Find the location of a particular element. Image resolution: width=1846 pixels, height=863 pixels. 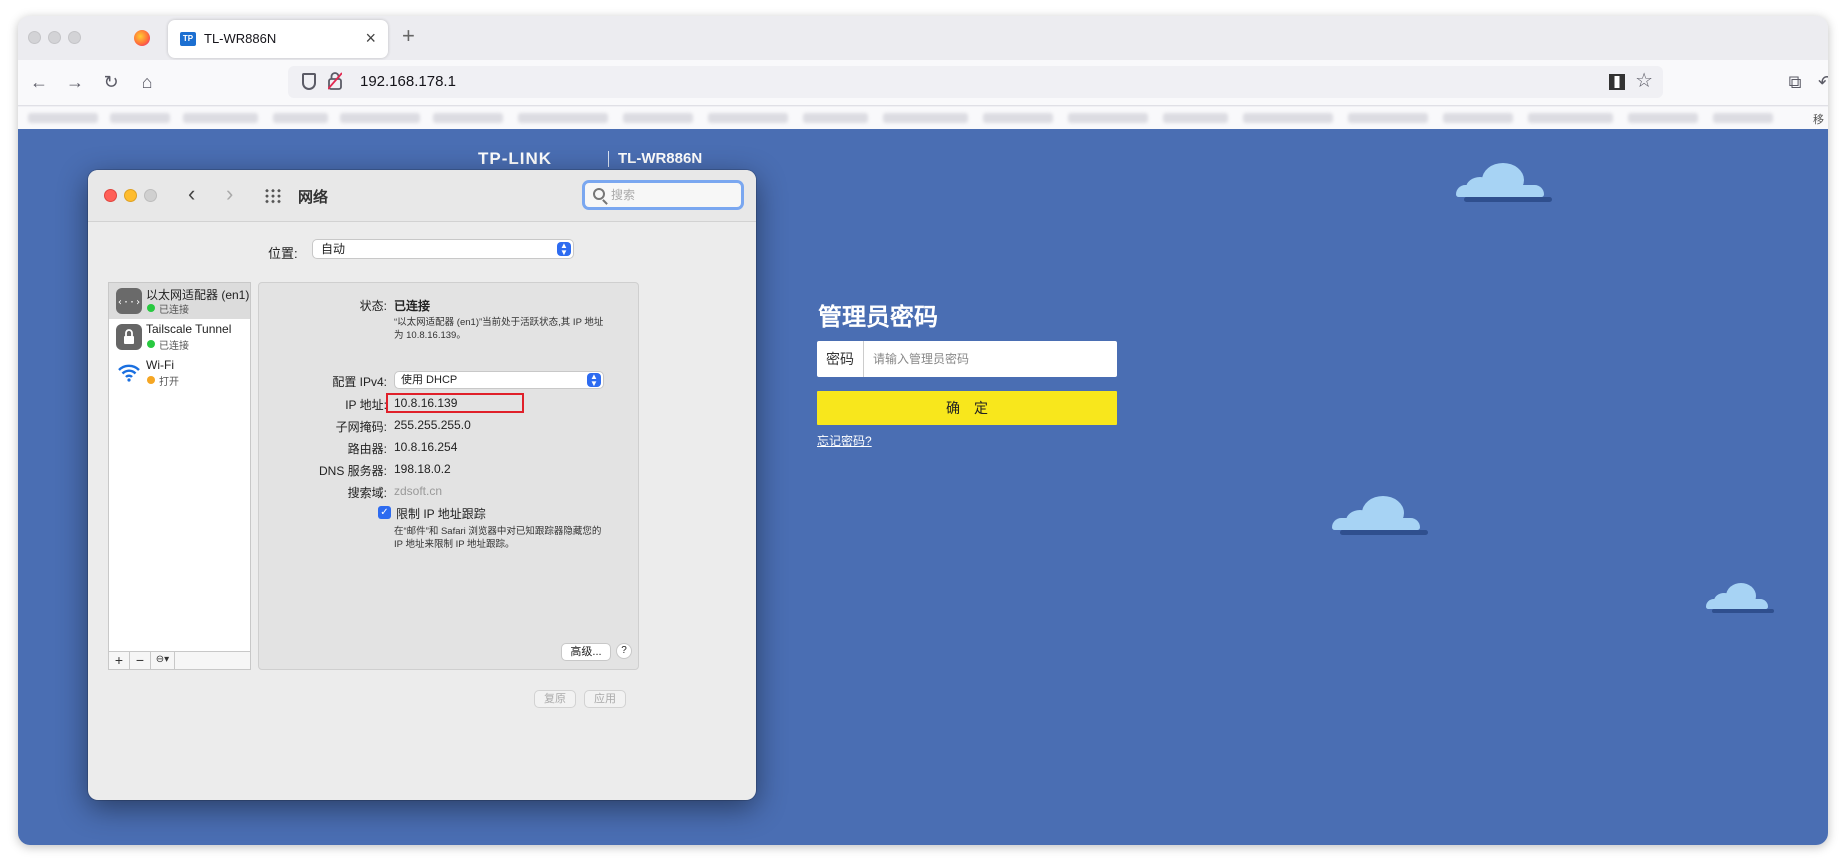

service-item-wifi: Wi-Fi 打开 is located at coordinates (179, 373).